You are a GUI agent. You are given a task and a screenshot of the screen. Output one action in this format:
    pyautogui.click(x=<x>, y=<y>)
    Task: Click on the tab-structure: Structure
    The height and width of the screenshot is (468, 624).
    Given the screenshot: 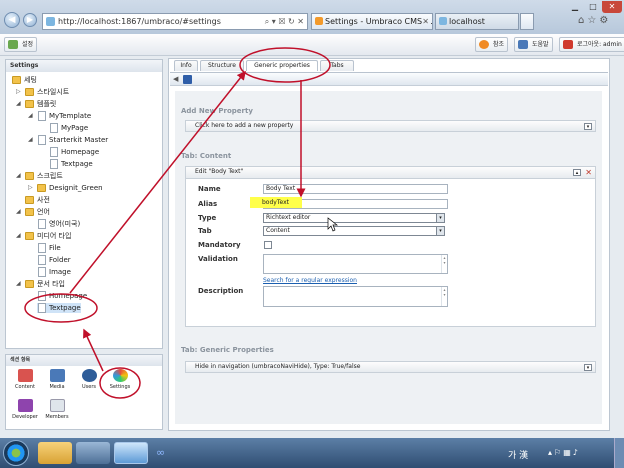 What is the action you would take?
    pyautogui.click(x=222, y=65)
    